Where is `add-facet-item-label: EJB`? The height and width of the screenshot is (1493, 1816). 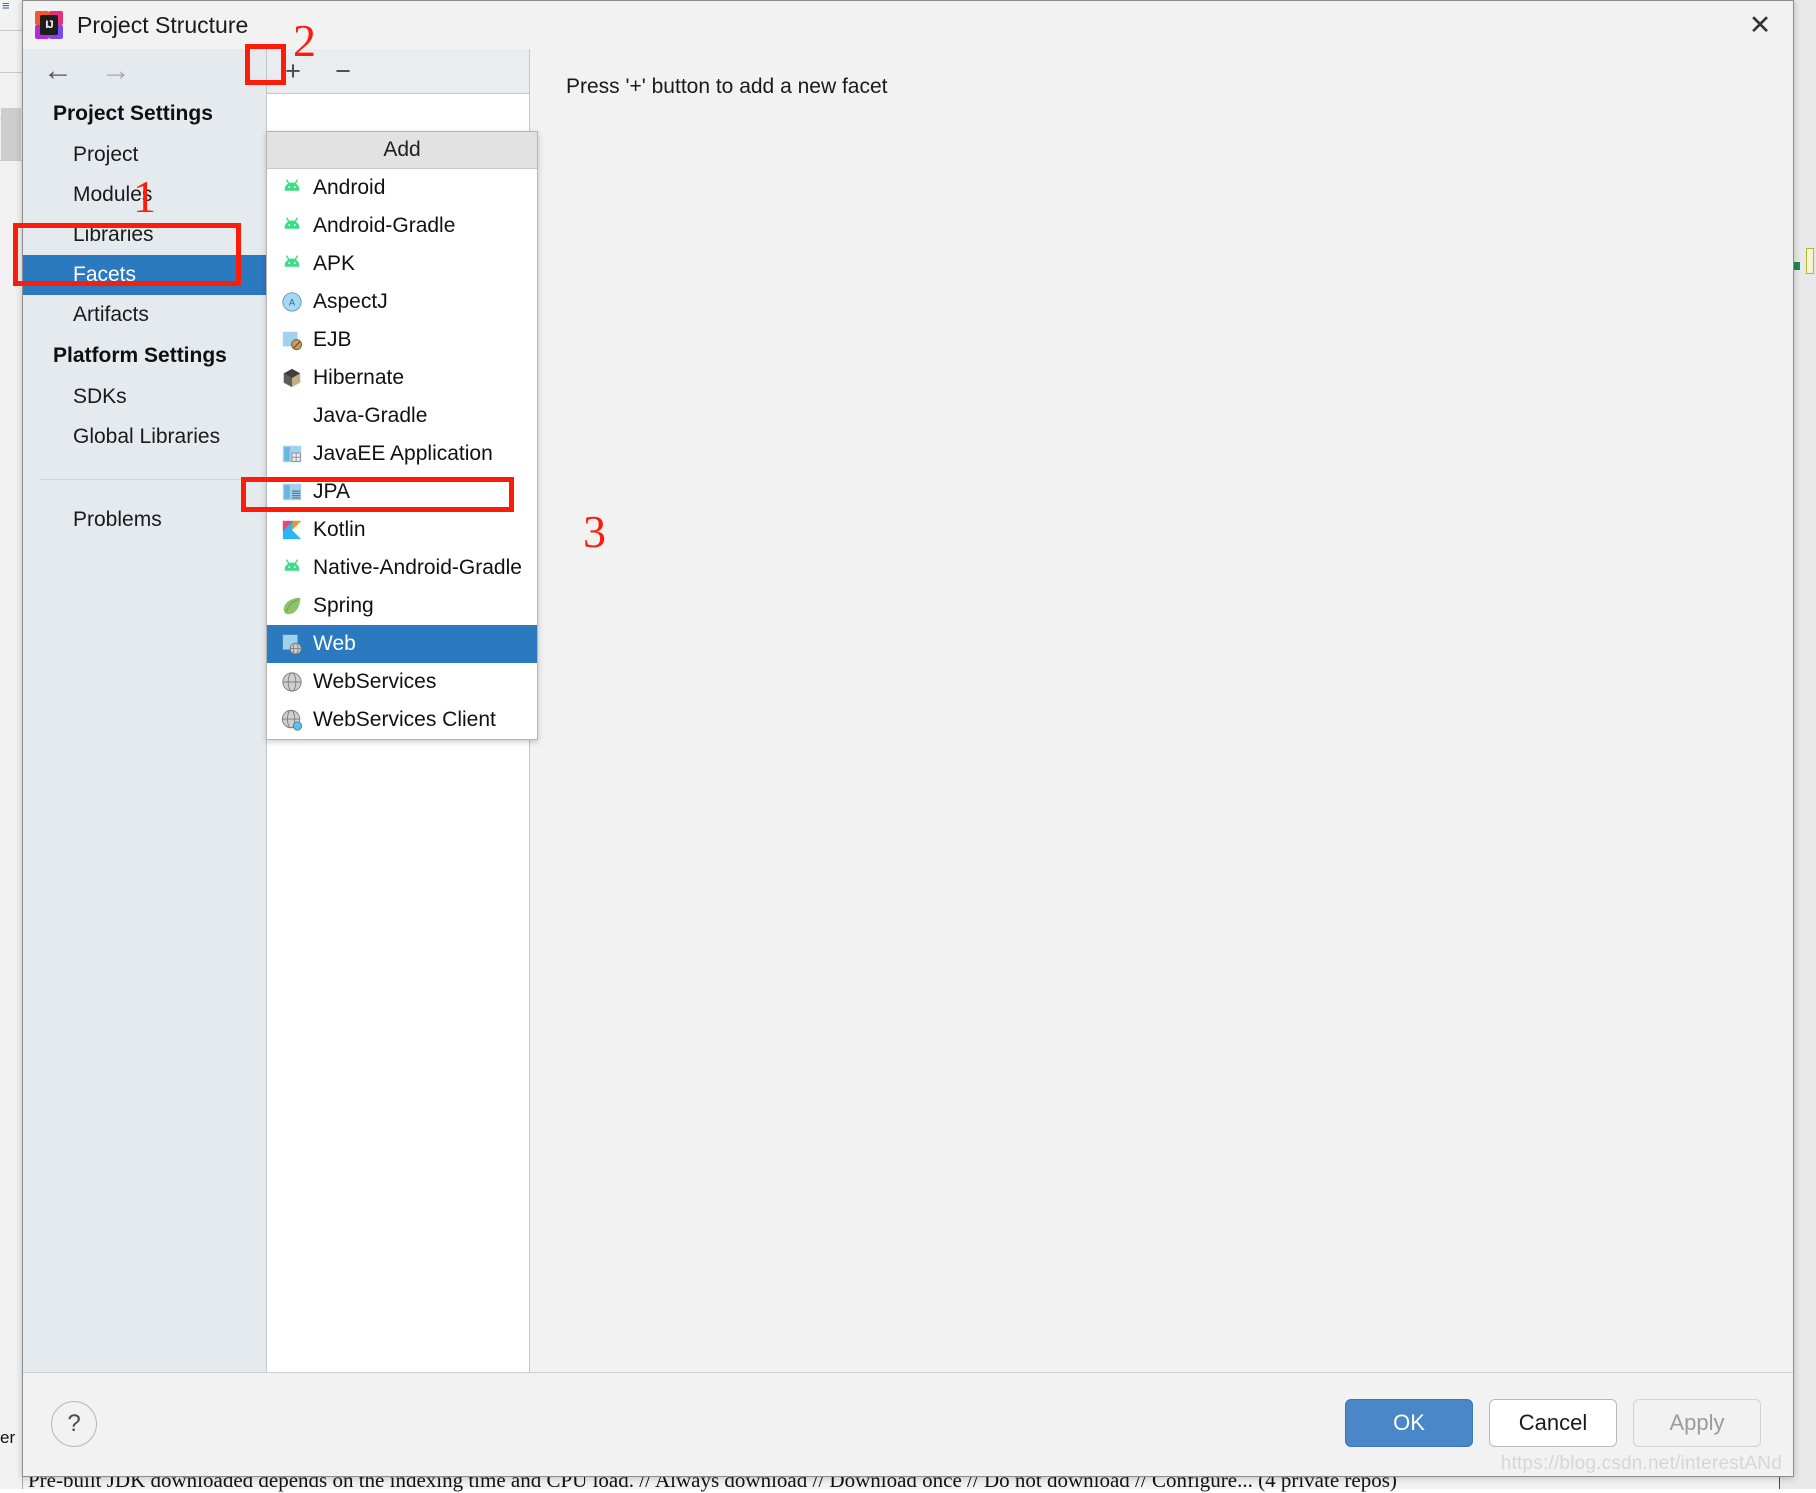
add-facet-item-label: EJB is located at coordinates (332, 339).